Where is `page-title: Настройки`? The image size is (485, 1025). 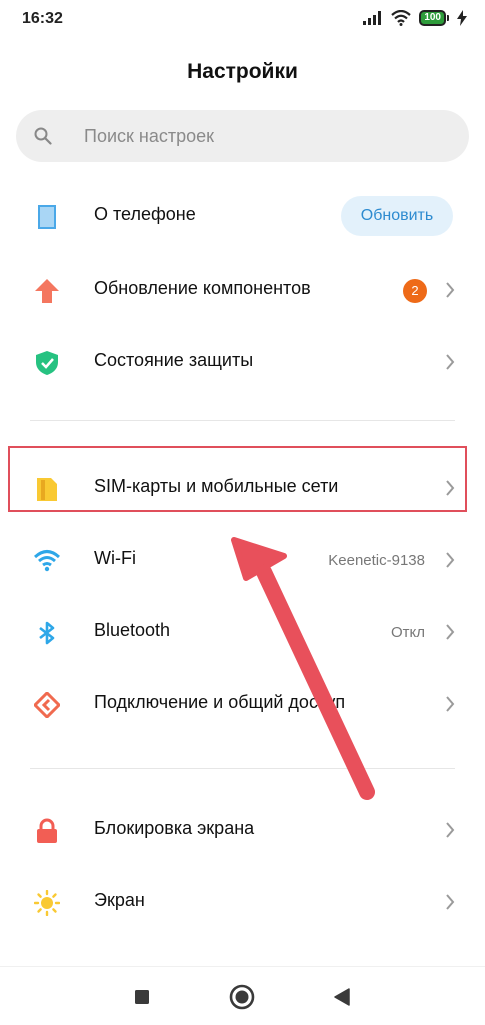
page-title: Настройки is located at coordinates (242, 71).